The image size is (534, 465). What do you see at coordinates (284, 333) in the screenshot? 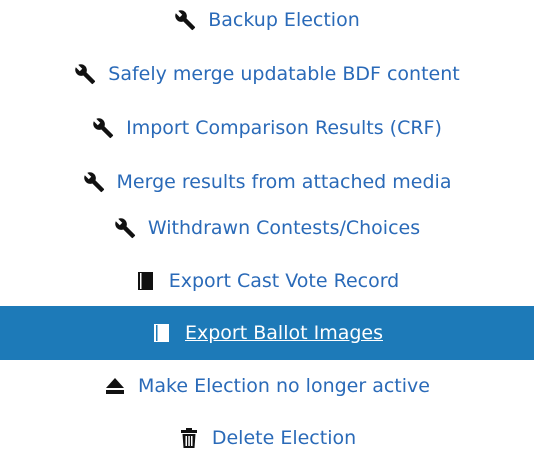
I see `menu-item-label: Export Ballot Images` at bounding box center [284, 333].